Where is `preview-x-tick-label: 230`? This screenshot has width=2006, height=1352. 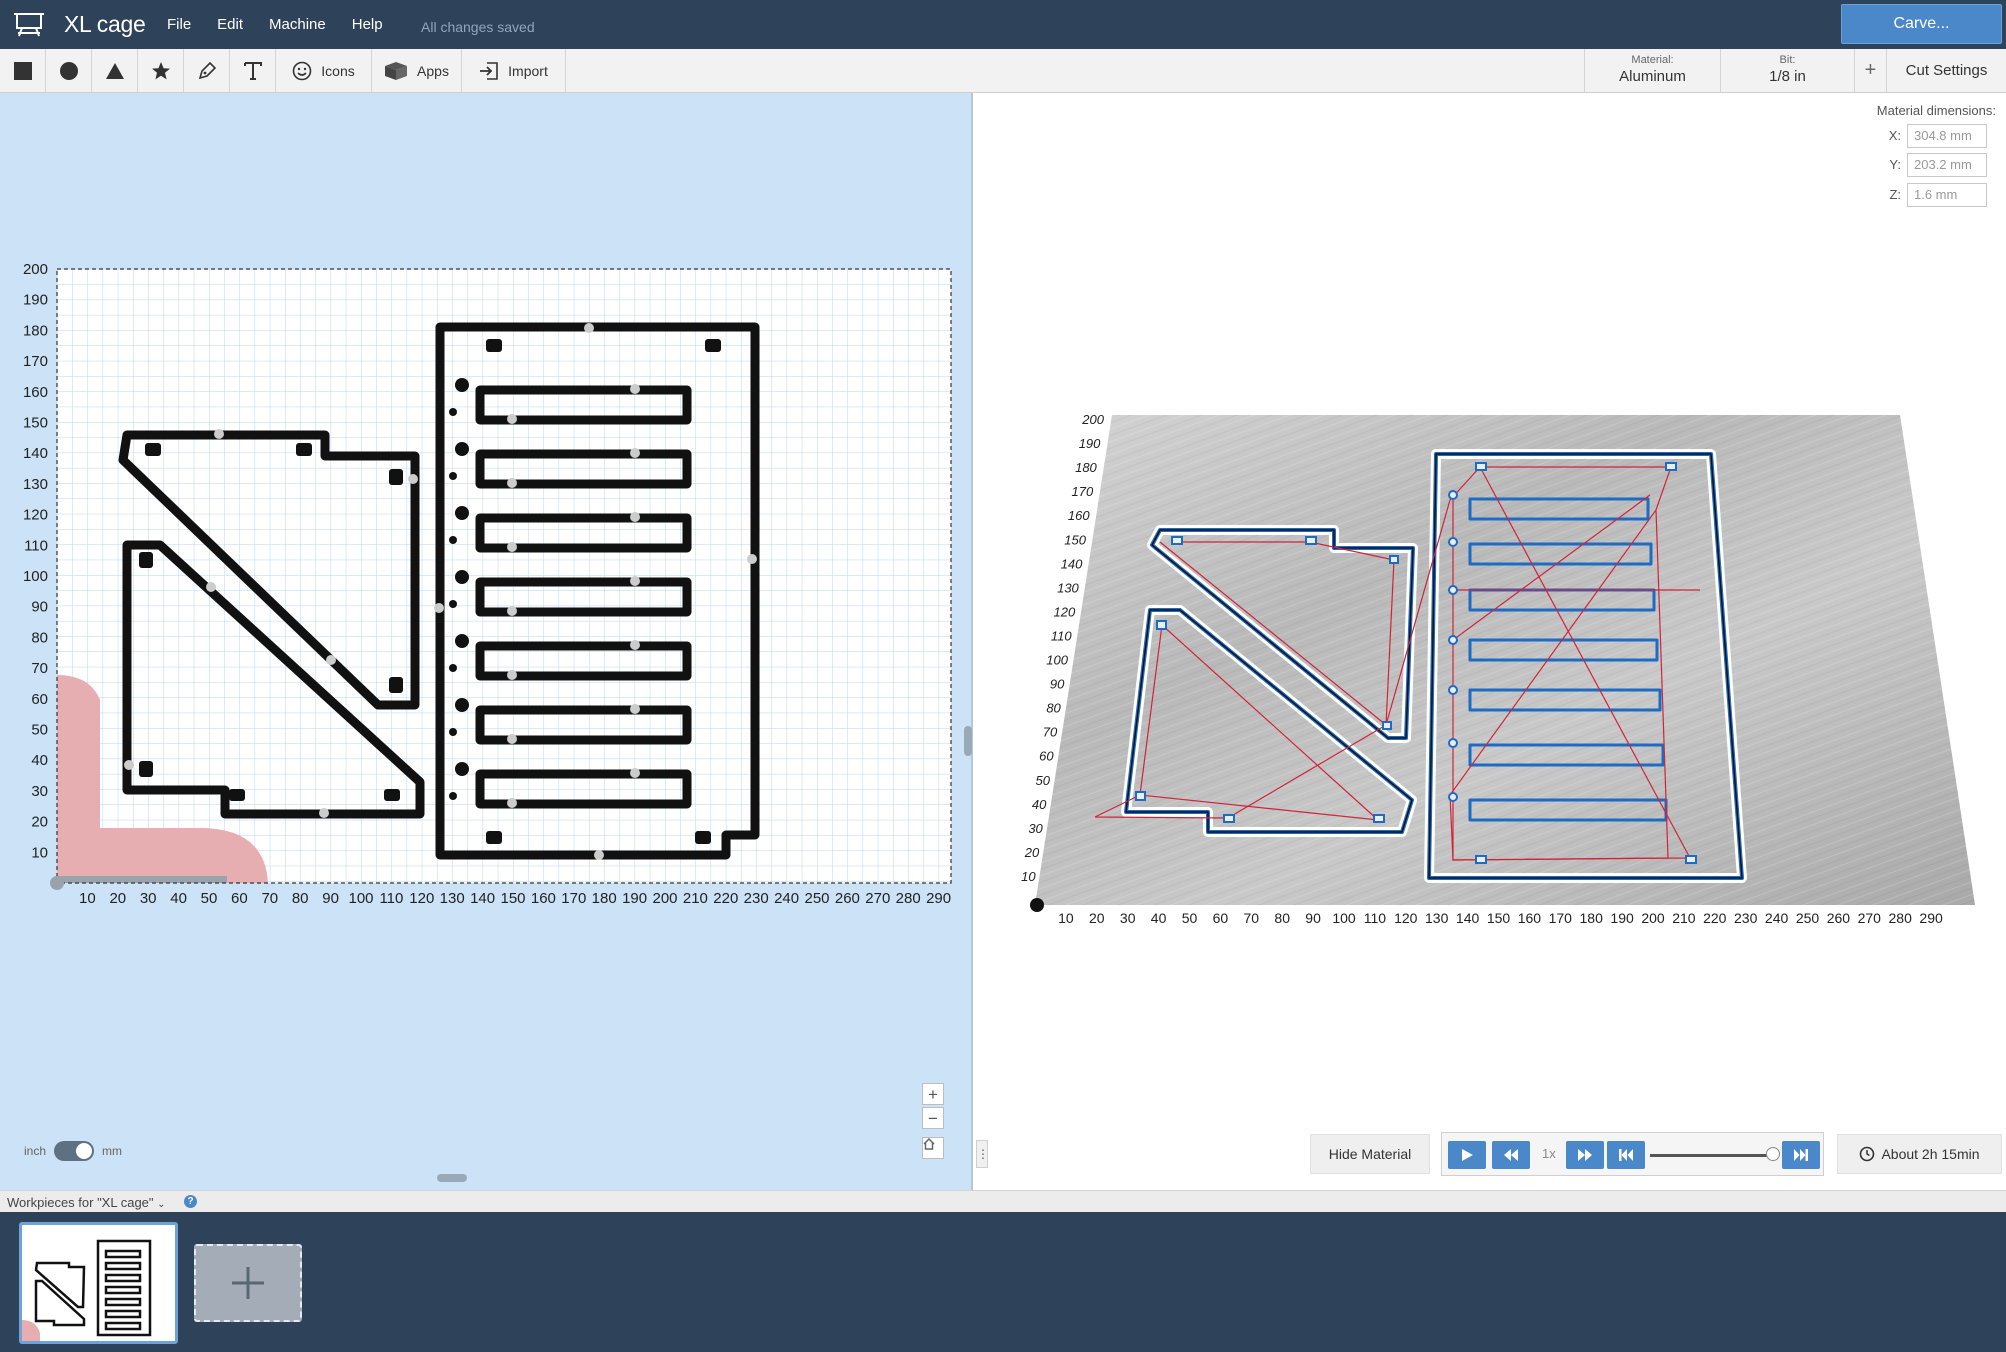
preview-x-tick-label: 230 is located at coordinates (1746, 918).